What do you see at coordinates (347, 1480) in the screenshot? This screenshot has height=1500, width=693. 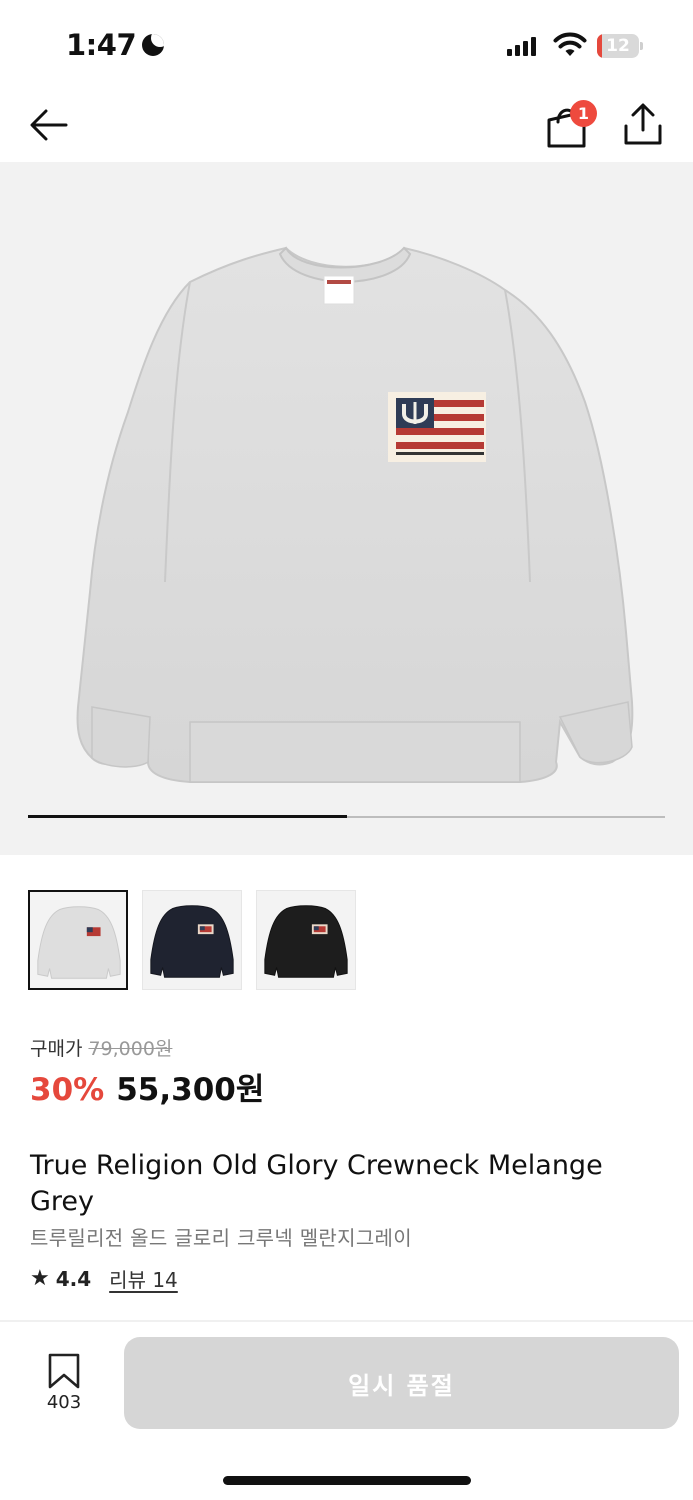 I see `home-indicator` at bounding box center [347, 1480].